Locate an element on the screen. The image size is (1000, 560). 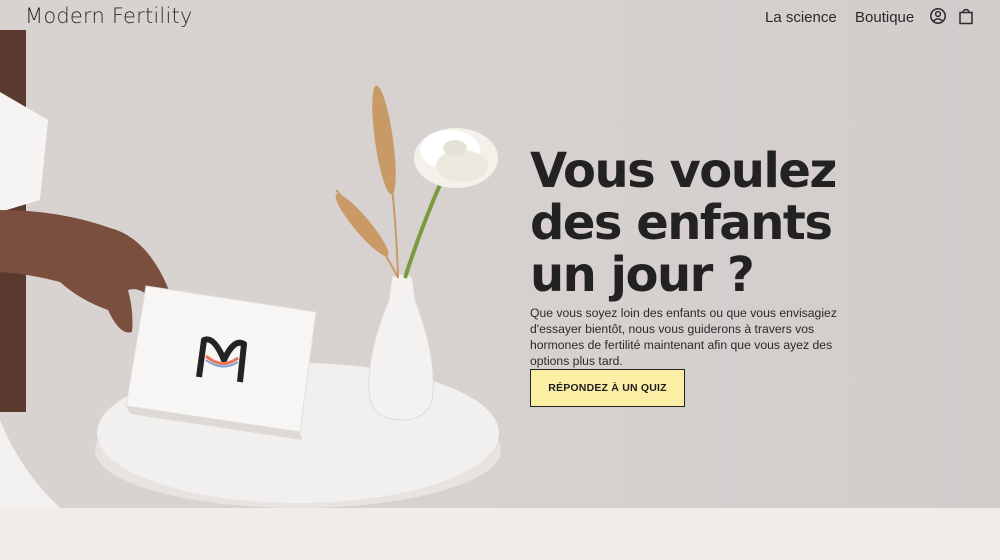
brand-logo: Modern Fertility is located at coordinates (109, 16).